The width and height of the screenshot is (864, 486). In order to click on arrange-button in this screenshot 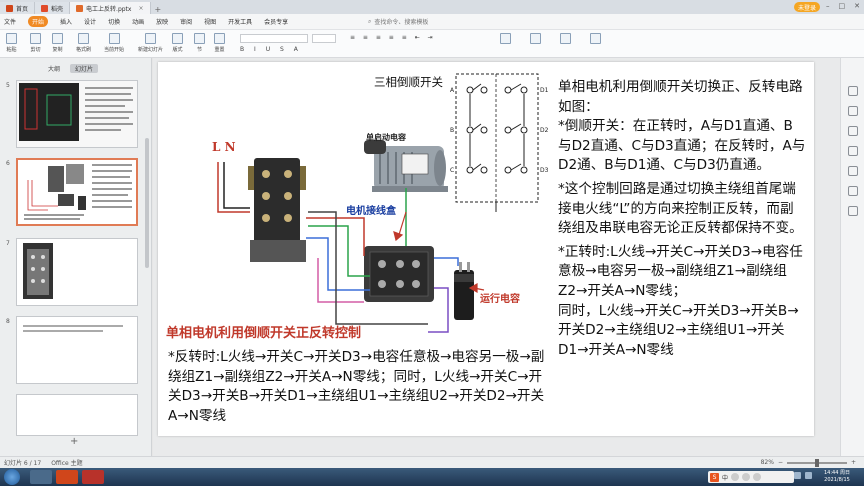, I will do `click(565, 39)`.